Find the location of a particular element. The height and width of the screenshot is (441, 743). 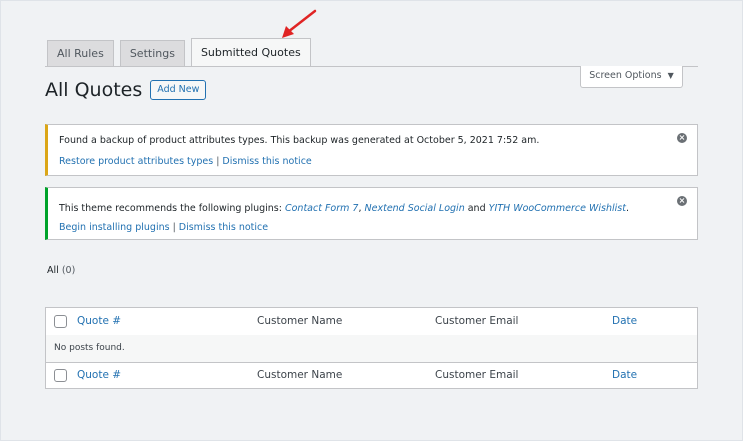

empty-message: No posts found. is located at coordinates (89, 348).